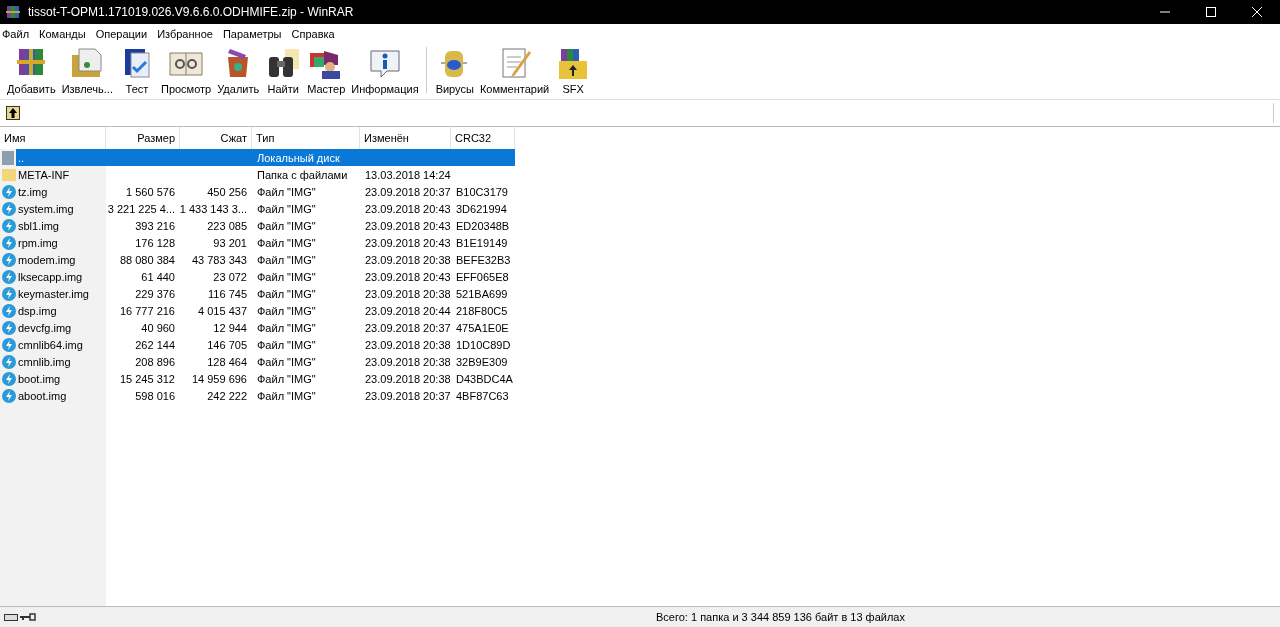 This screenshot has height=627, width=1280. Describe the element at coordinates (482, 293) in the screenshot. I see `table-cell: 521BA699` at that location.